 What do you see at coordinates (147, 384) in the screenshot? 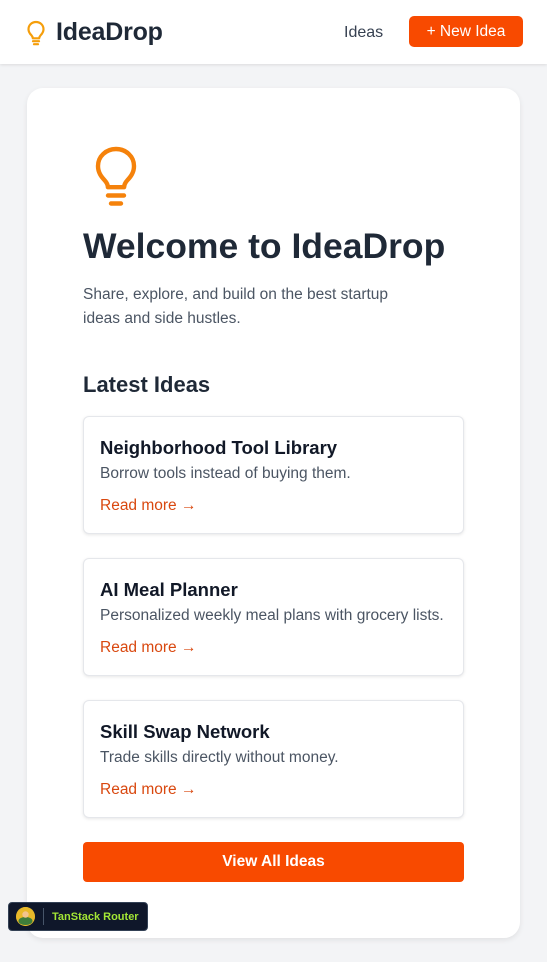
I see `latest-ideas-heading: Latest Ideas` at bounding box center [147, 384].